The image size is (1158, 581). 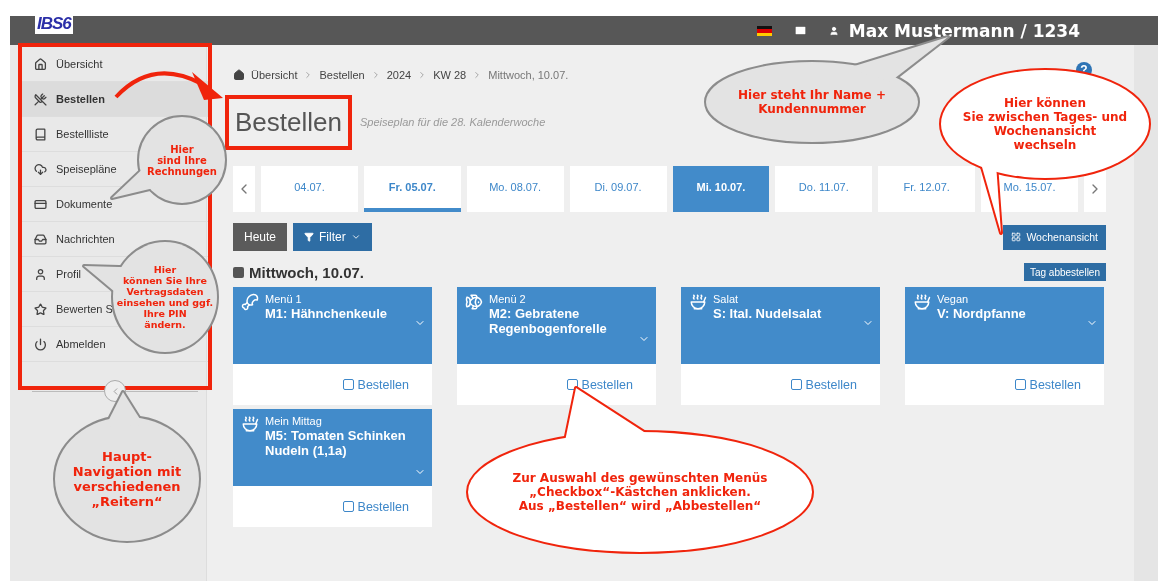 What do you see at coordinates (342, 75) in the screenshot?
I see `breadcrumb-link: Bestellen` at bounding box center [342, 75].